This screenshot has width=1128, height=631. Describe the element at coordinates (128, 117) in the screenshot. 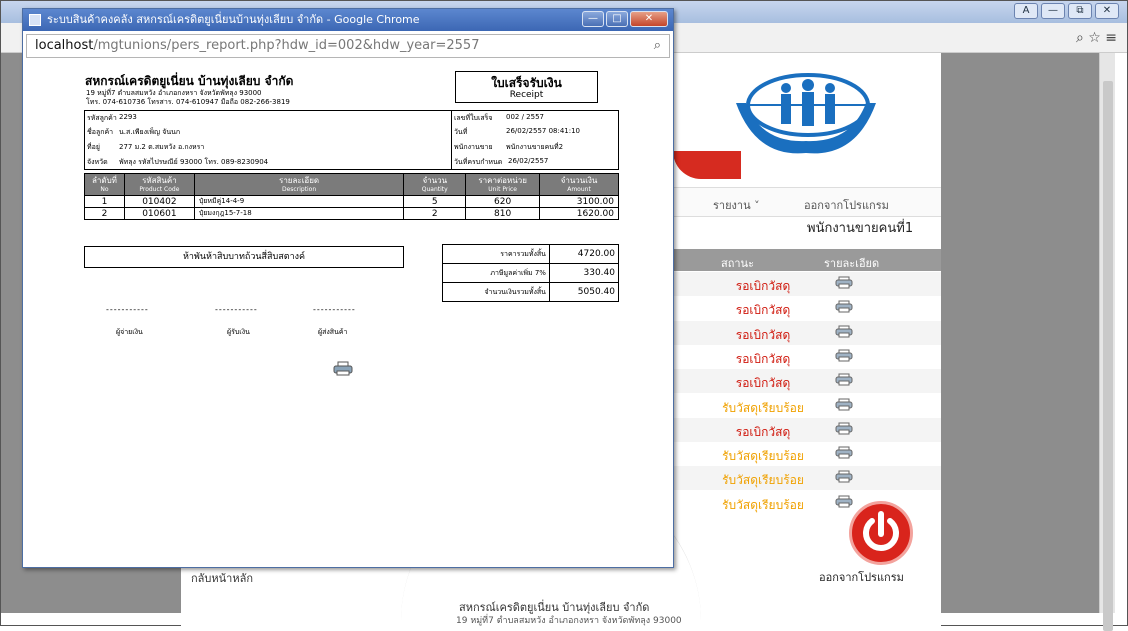

I see `customer-code: 2293` at that location.